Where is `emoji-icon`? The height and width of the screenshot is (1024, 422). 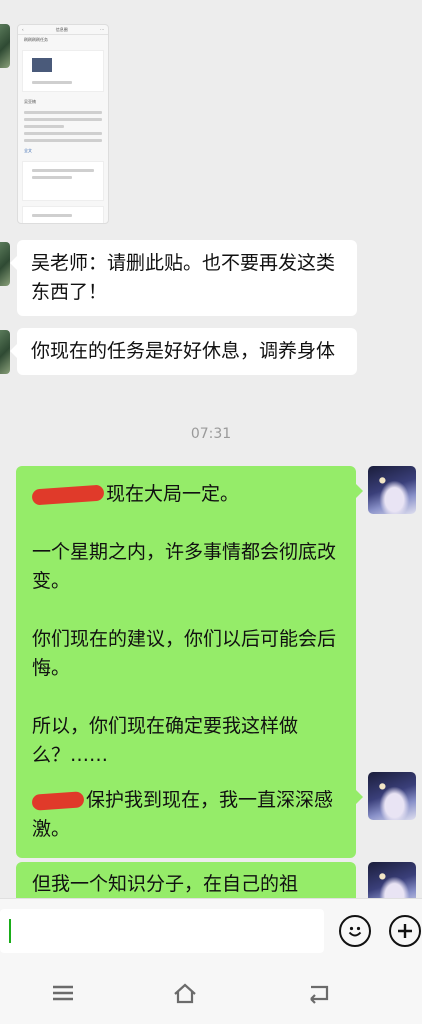 emoji-icon is located at coordinates (355, 931).